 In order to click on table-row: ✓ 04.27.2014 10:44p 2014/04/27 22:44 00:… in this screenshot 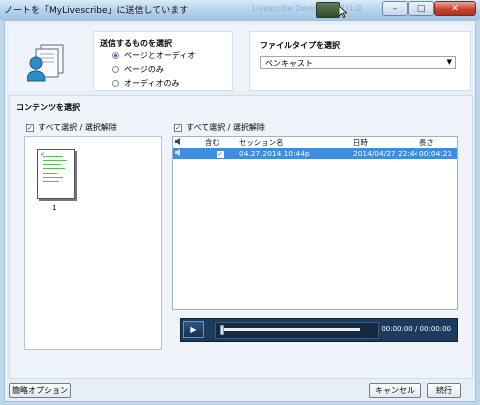, I will do `click(315, 153)`.